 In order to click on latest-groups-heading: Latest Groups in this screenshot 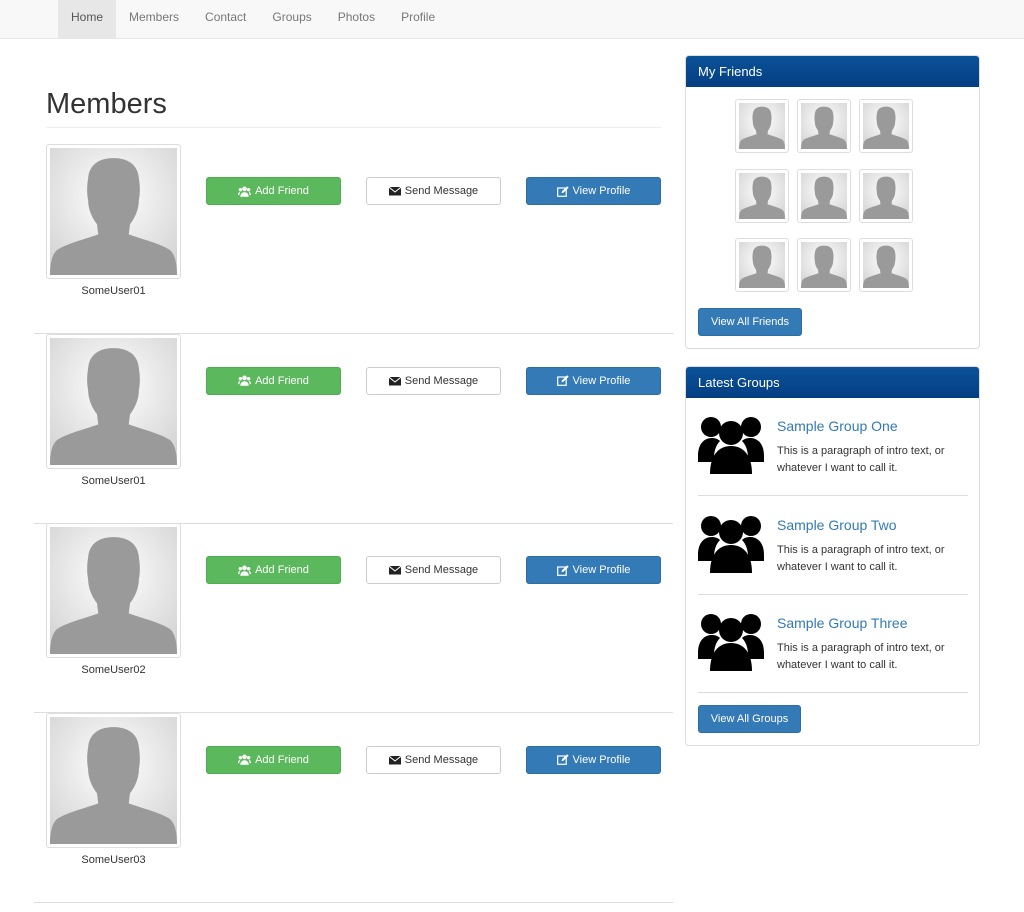, I will do `click(832, 382)`.